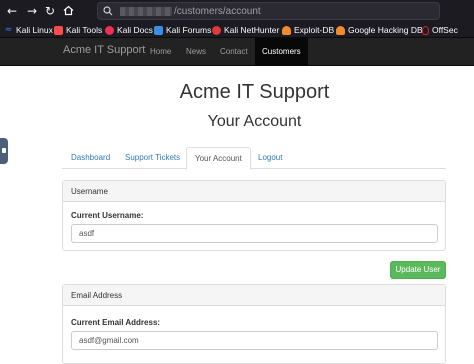  I want to click on kali-docs-icon, so click(109, 30).